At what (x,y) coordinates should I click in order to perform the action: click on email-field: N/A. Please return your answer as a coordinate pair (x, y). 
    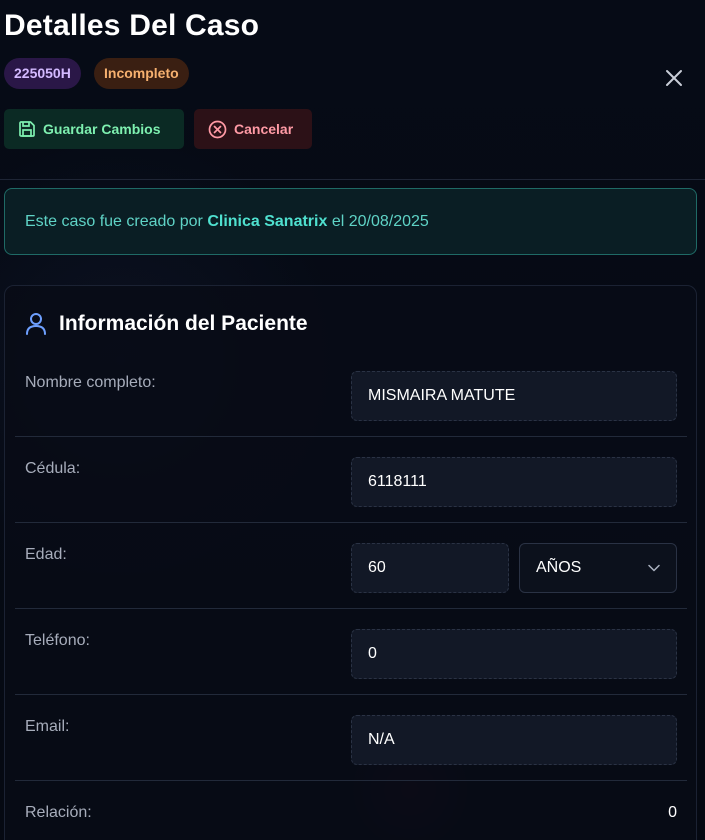
    Looking at the image, I should click on (514, 740).